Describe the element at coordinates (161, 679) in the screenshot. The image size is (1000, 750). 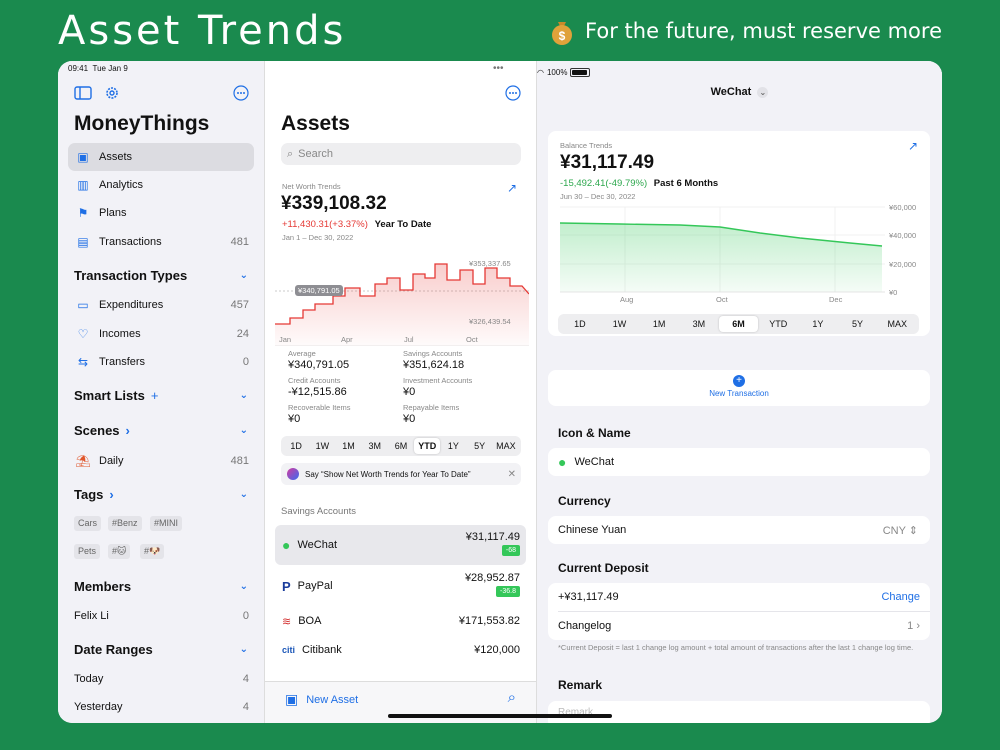
I see `sidebar-item-today: Today 4` at that location.